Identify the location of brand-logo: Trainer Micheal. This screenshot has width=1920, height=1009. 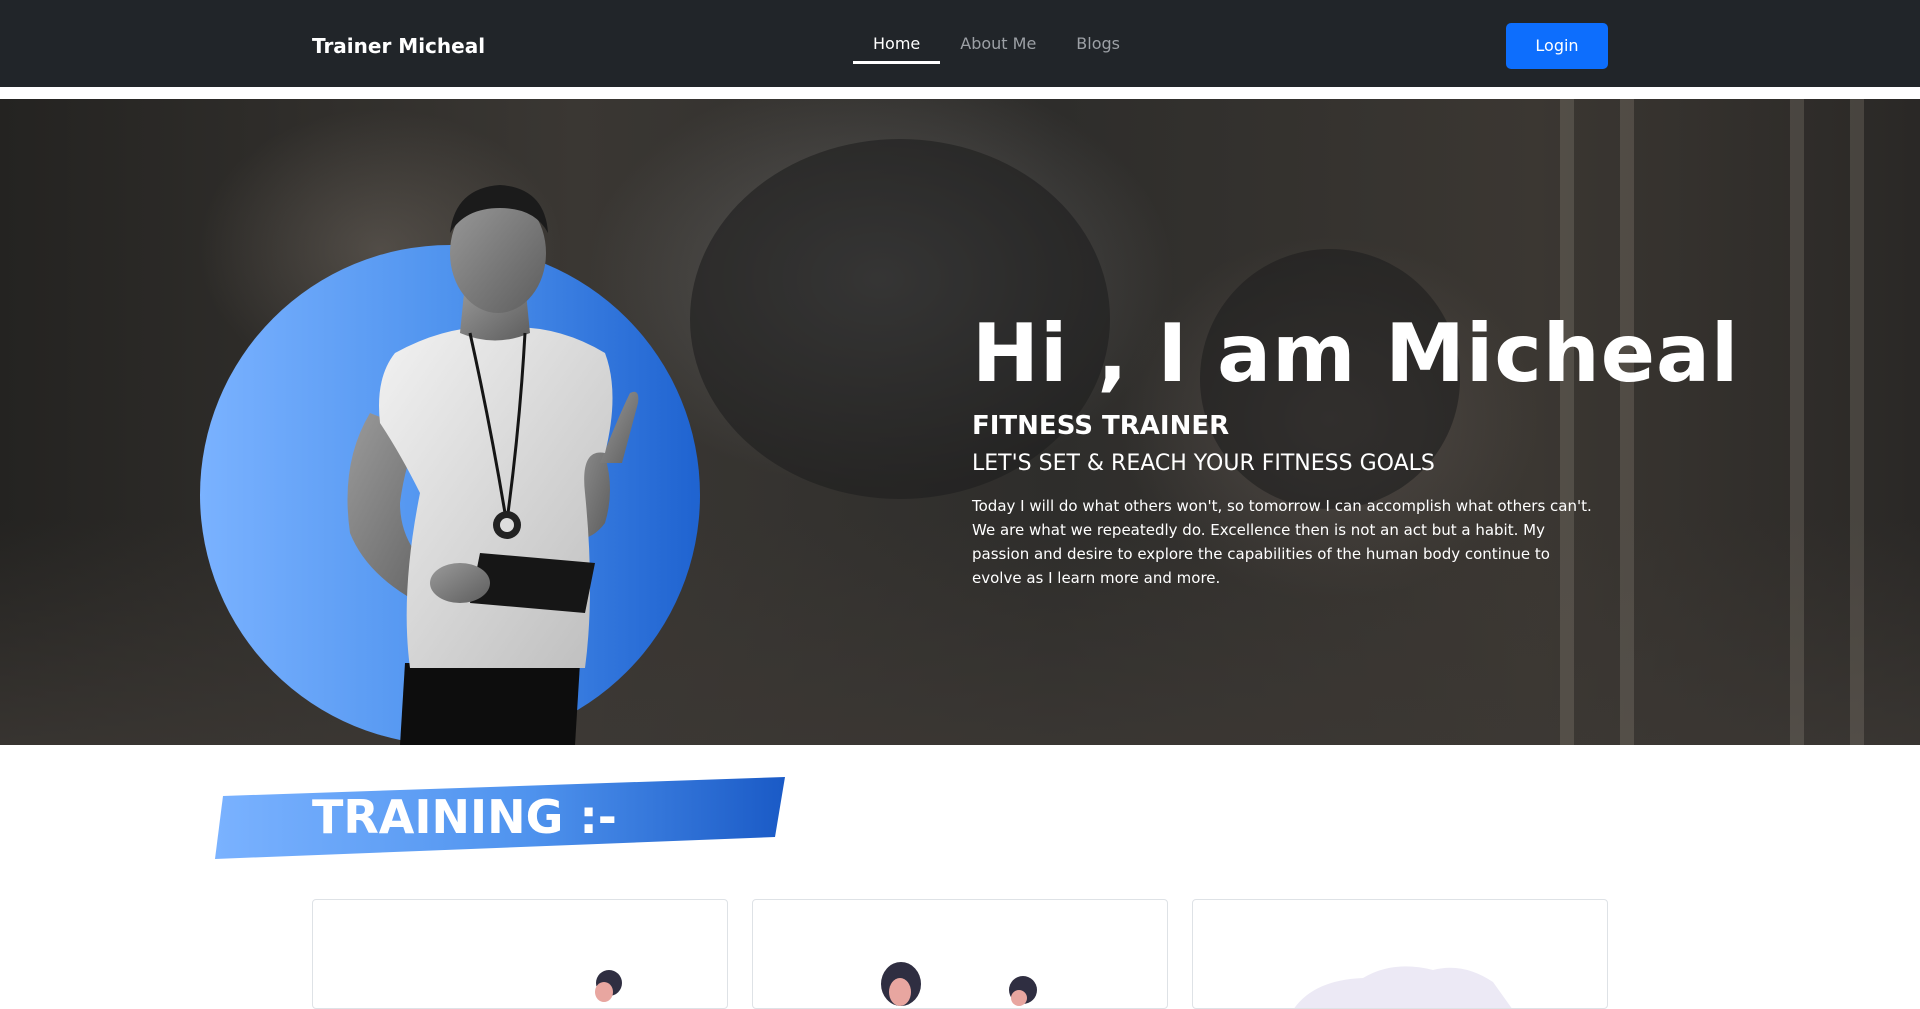
(398, 46).